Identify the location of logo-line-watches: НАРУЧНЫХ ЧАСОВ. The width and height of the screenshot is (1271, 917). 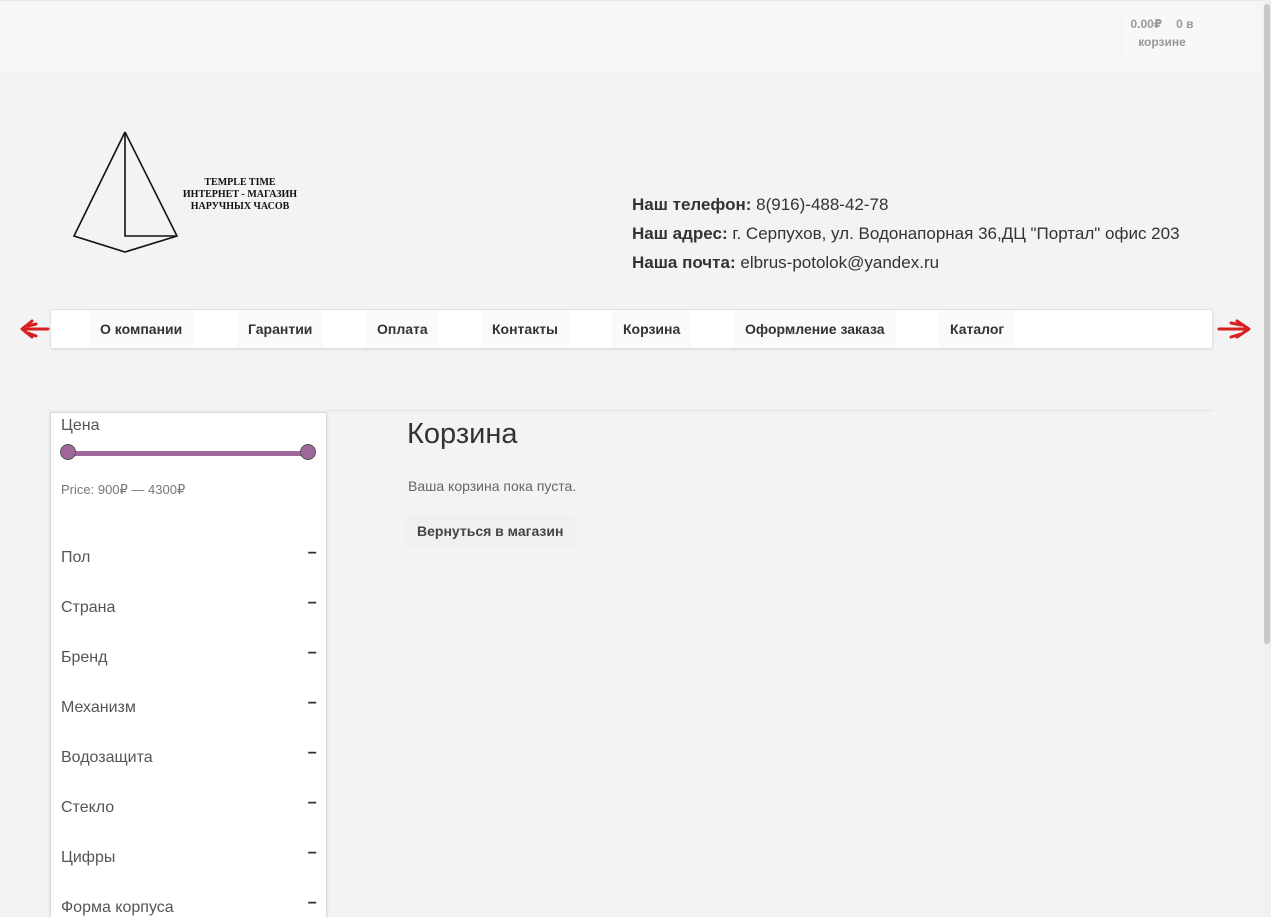
(240, 206).